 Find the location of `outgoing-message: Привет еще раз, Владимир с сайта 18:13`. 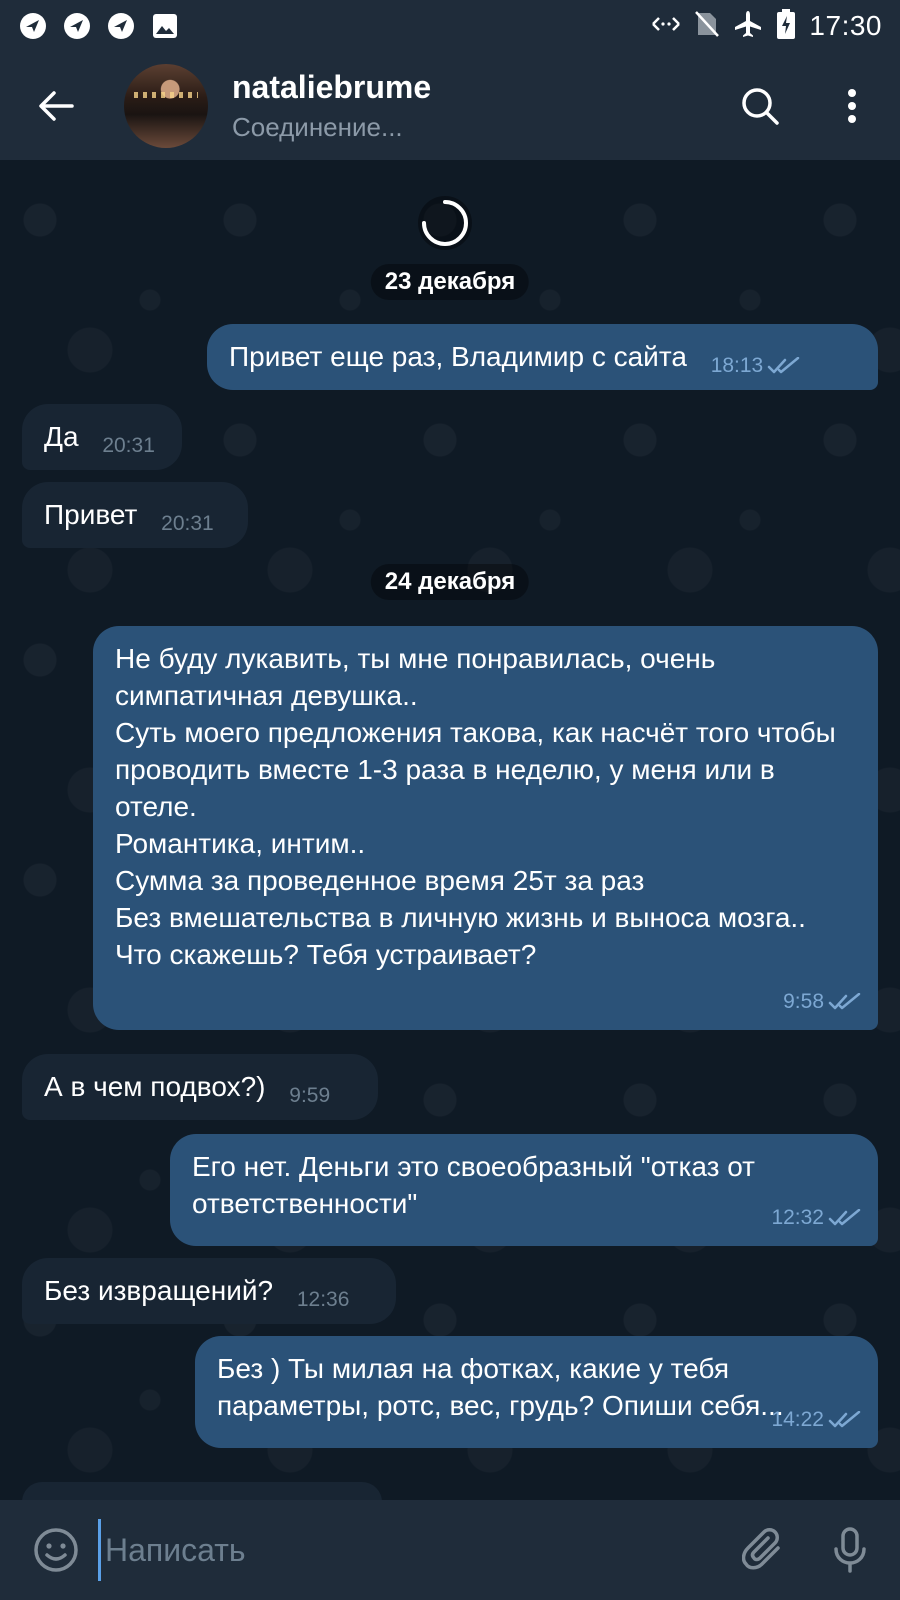

outgoing-message: Привет еще раз, Владимир с сайта 18:13 is located at coordinates (542, 357).